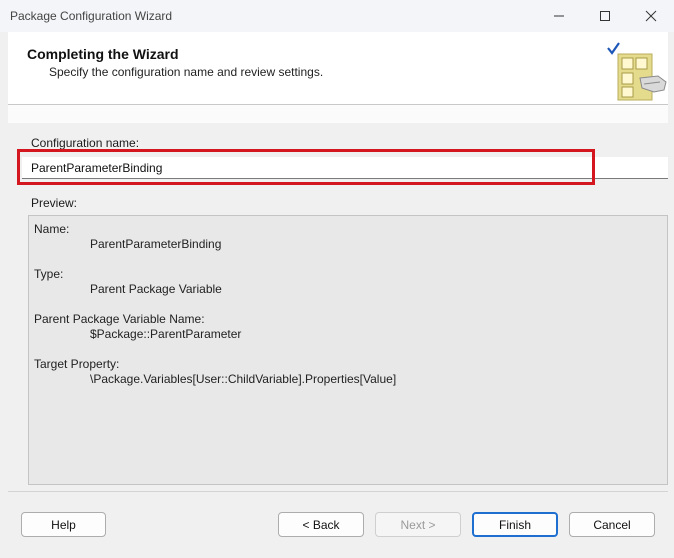 The width and height of the screenshot is (674, 558). What do you see at coordinates (85, 143) in the screenshot?
I see `config-name-label: Configuration name:` at bounding box center [85, 143].